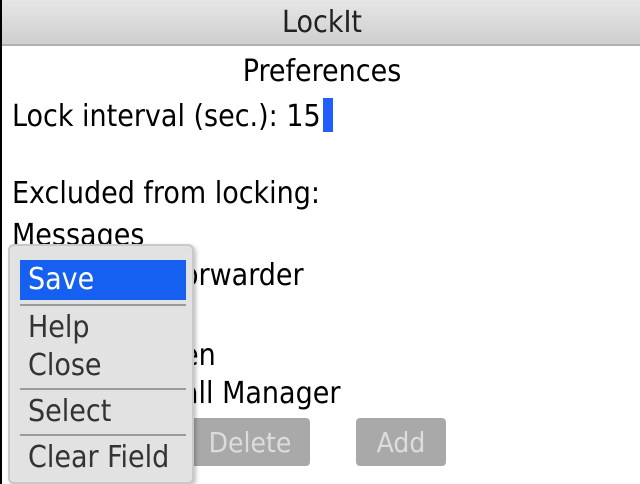 This screenshot has height=484, width=640. Describe the element at coordinates (261, 393) in the screenshot. I see `excluded-item: all Manager` at that location.